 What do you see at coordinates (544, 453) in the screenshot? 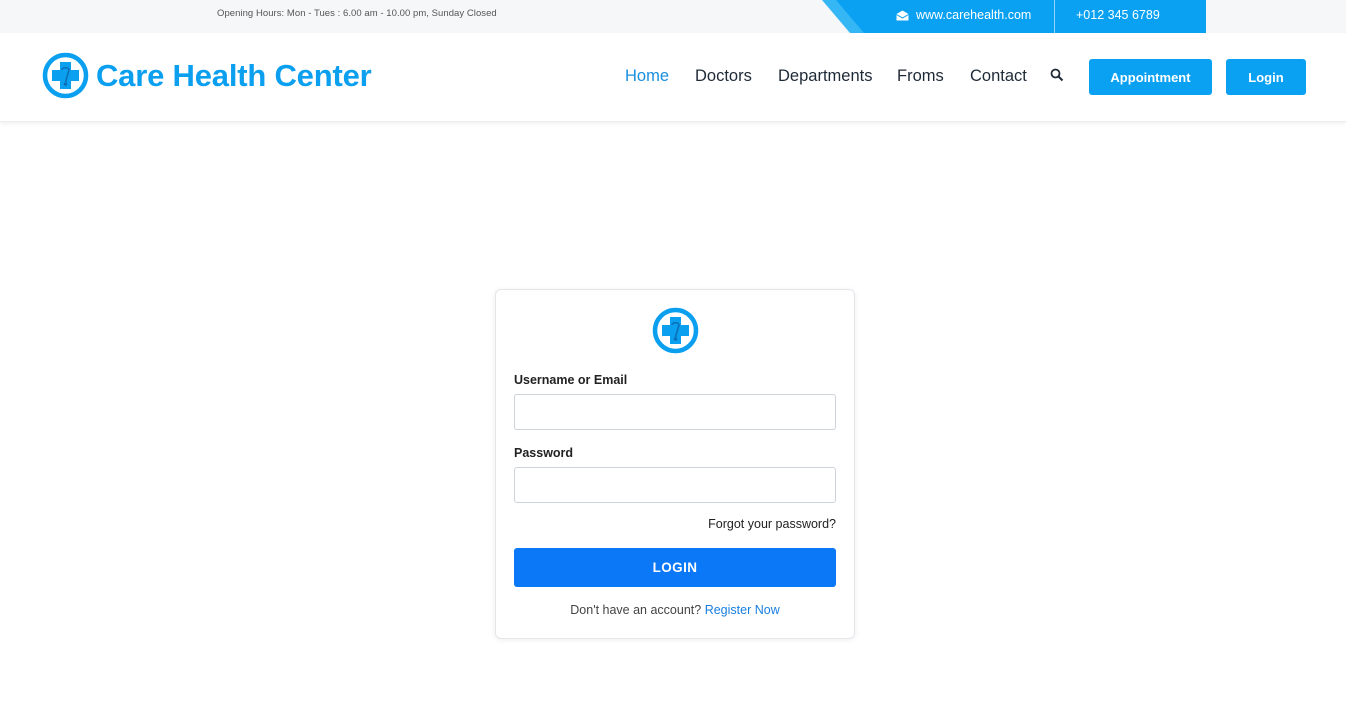
I see `password-label: Password` at bounding box center [544, 453].